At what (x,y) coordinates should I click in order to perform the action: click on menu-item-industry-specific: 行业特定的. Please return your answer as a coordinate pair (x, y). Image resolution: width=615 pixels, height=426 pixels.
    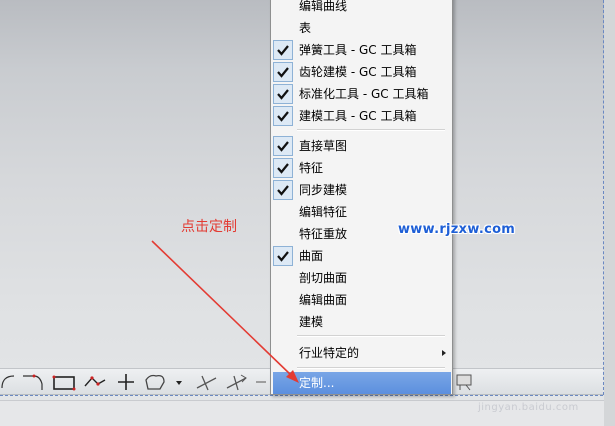
    Looking at the image, I should click on (361, 353).